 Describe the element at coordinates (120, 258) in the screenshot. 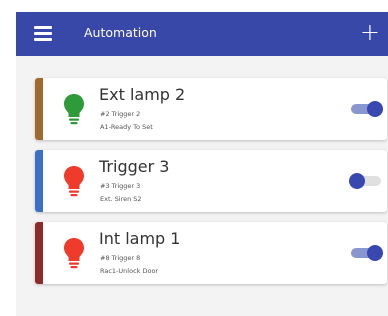

I see `trigger-label: #8 Trigger 8` at that location.